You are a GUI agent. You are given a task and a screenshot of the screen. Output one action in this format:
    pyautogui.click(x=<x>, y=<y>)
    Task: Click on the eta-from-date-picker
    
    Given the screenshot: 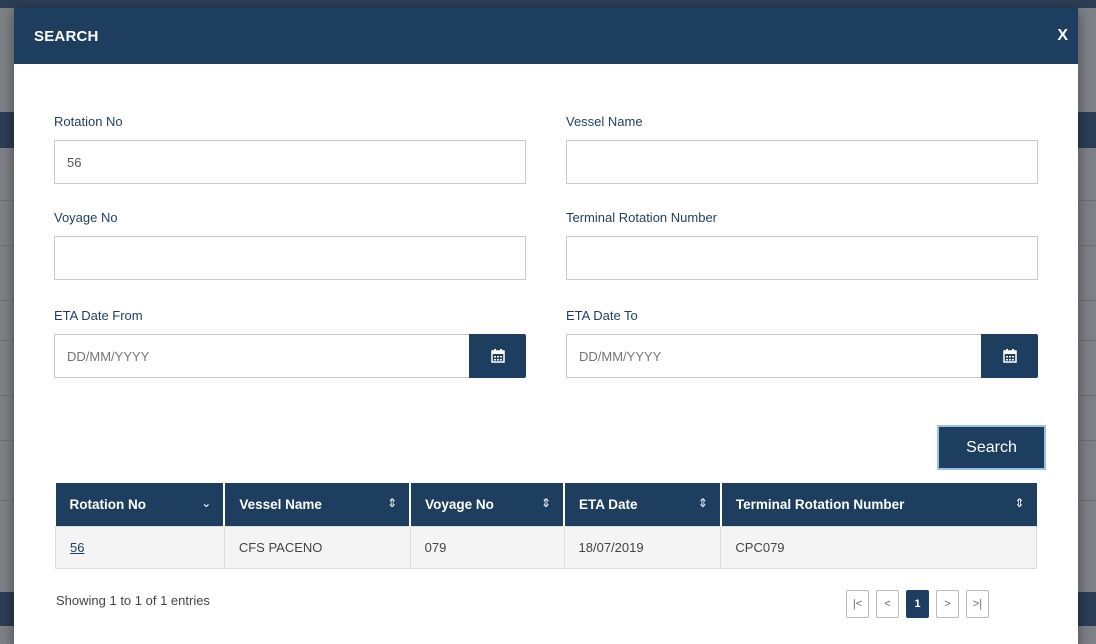 What is the action you would take?
    pyautogui.click(x=290, y=356)
    